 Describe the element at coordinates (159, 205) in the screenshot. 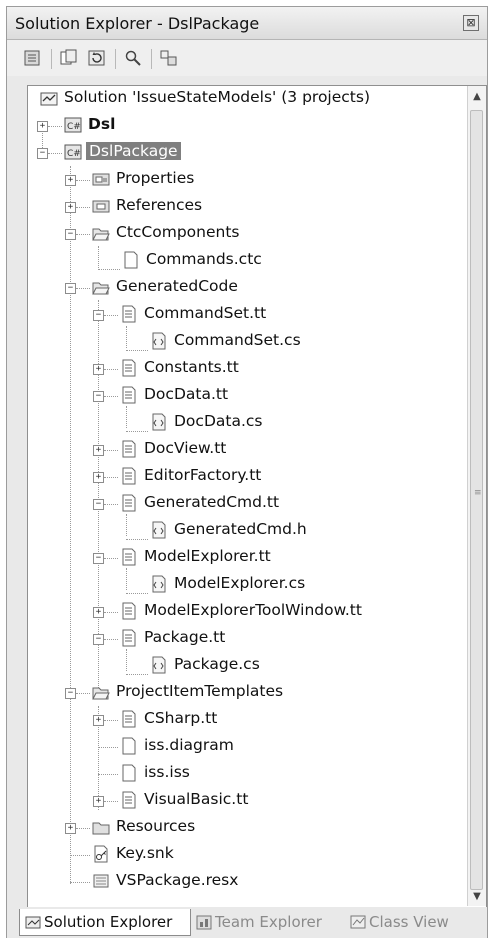

I see `references-label: References` at that location.